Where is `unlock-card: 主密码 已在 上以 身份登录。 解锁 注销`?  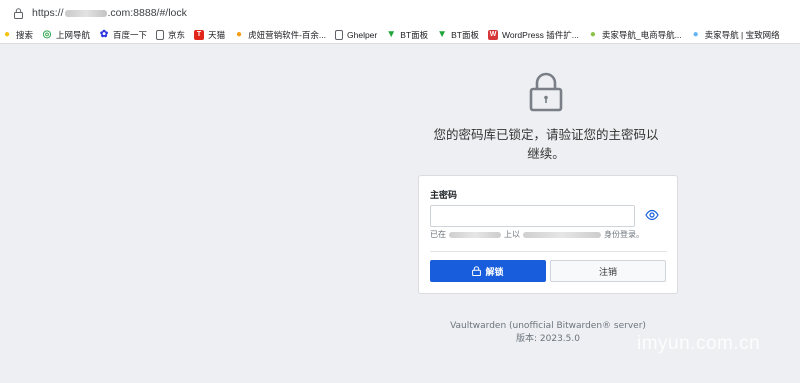
unlock-card: 主密码 已在 上以 身份登录。 解锁 注销 is located at coordinates (548, 234).